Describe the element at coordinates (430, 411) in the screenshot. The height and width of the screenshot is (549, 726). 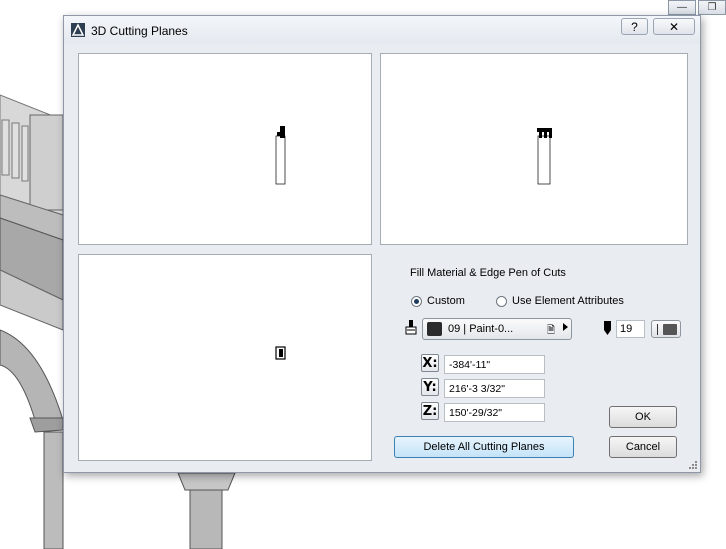
I see `z-coordinate-button: Z:` at that location.